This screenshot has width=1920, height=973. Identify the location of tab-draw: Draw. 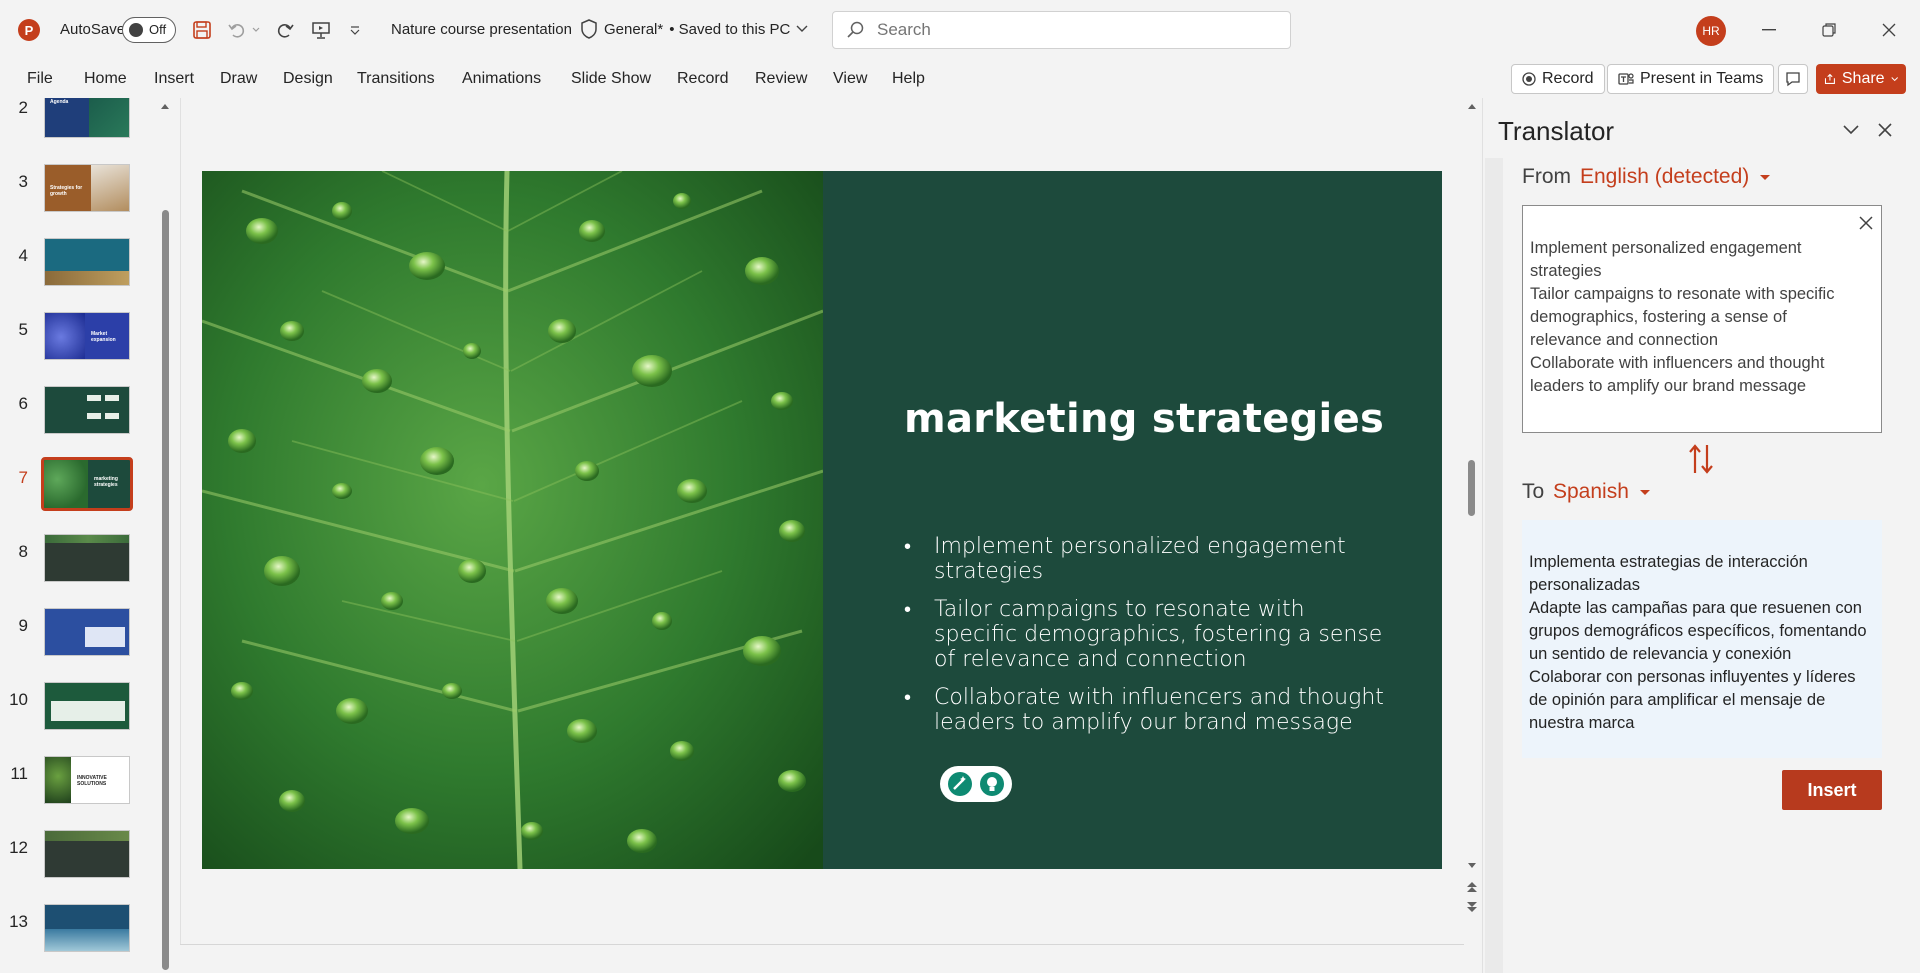
(238, 79).